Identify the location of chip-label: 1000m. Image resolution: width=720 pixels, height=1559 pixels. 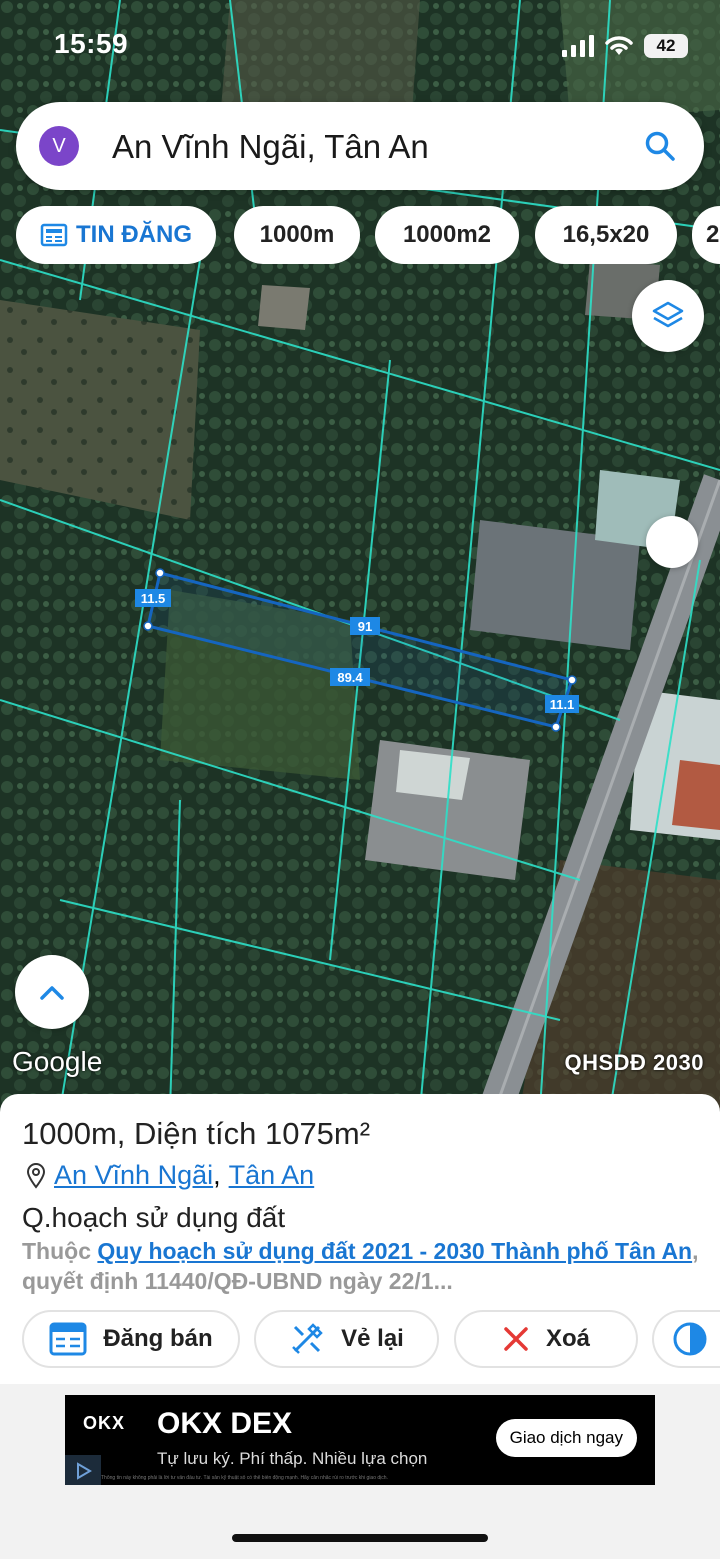
(297, 234).